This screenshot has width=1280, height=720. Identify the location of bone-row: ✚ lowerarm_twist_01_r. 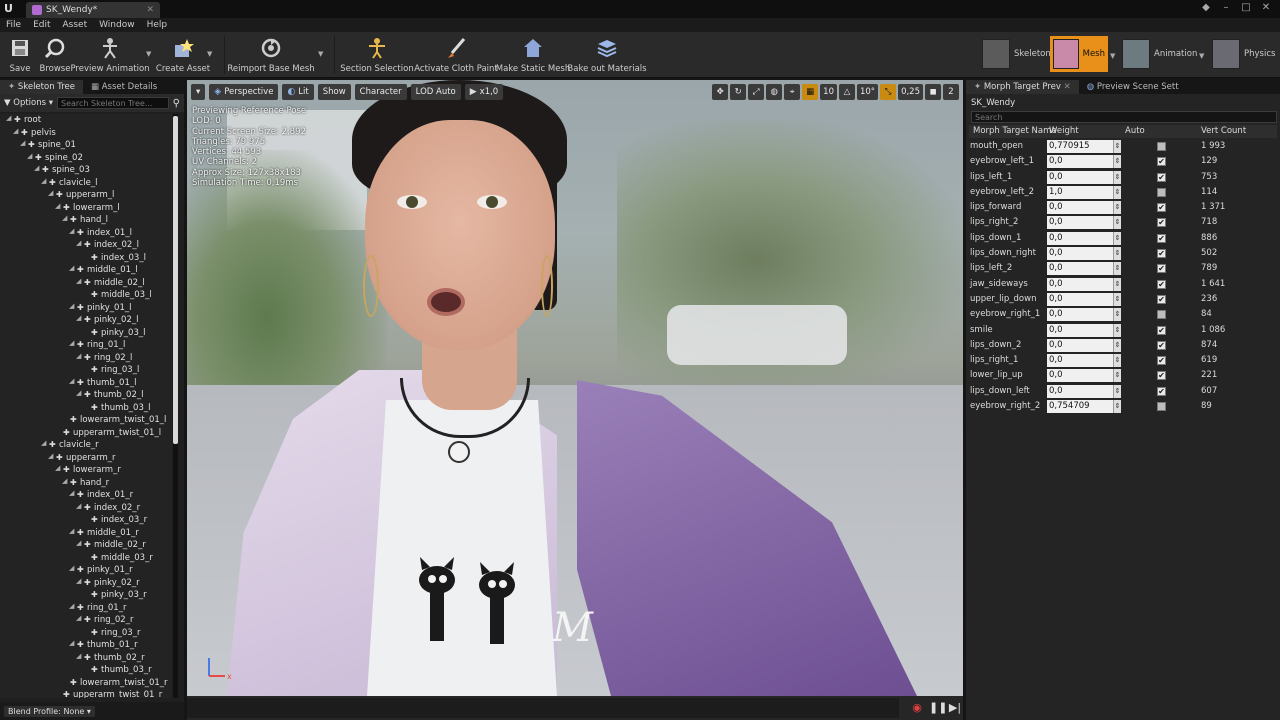
(86, 683).